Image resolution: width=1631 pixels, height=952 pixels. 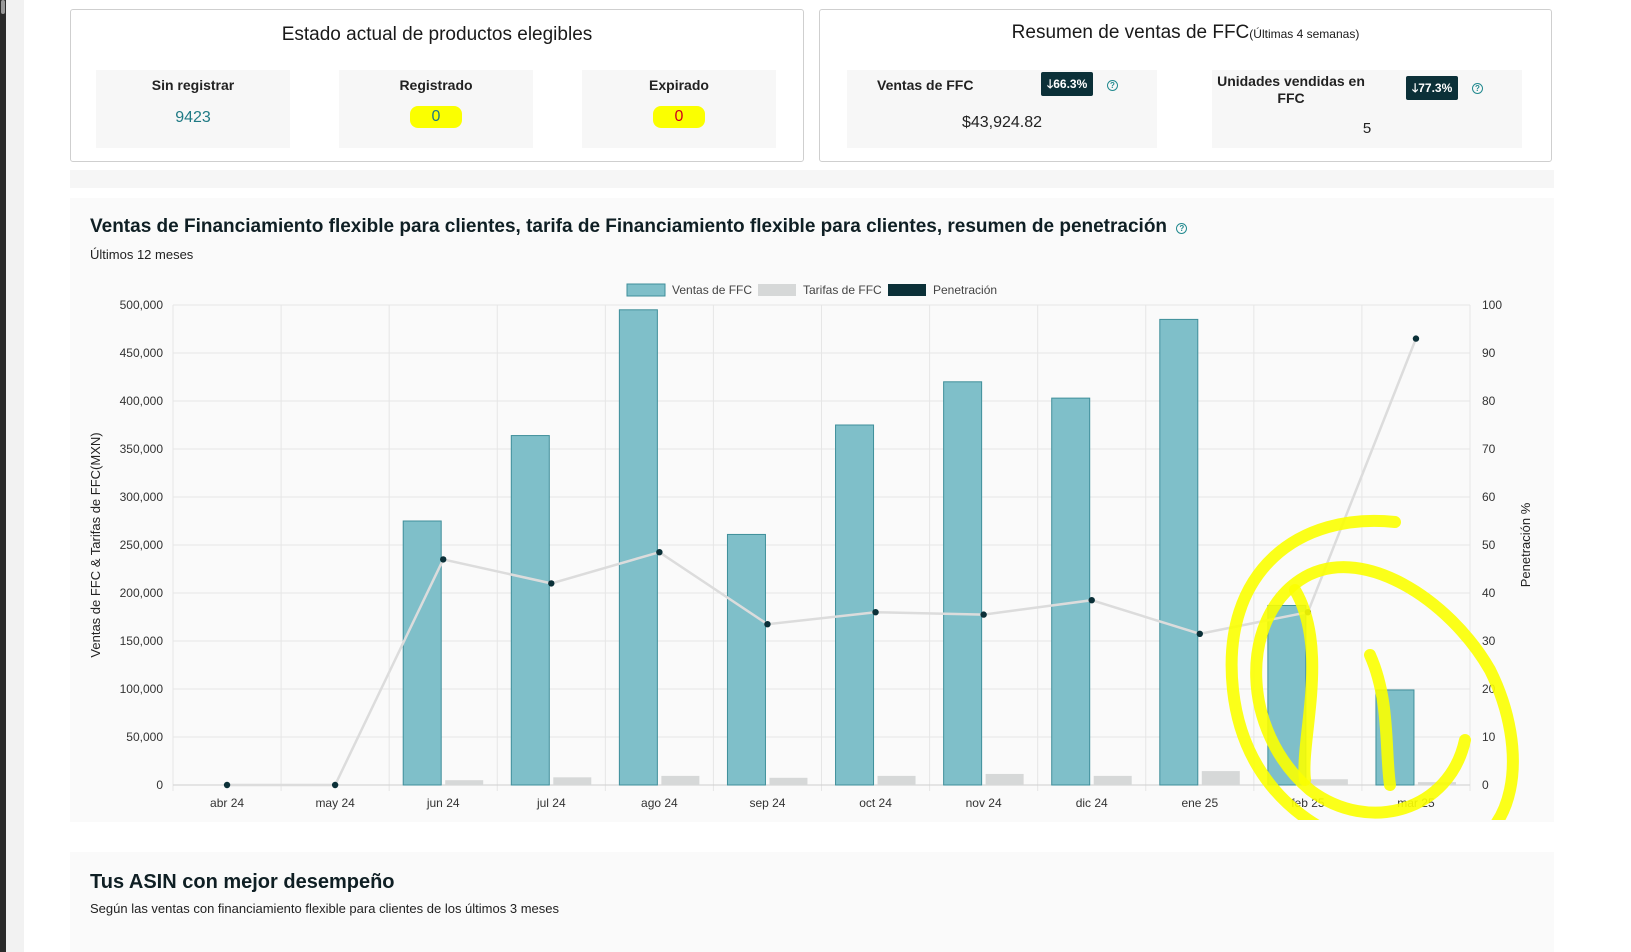 What do you see at coordinates (227, 803) in the screenshot?
I see `x-tick-label: abr 24` at bounding box center [227, 803].